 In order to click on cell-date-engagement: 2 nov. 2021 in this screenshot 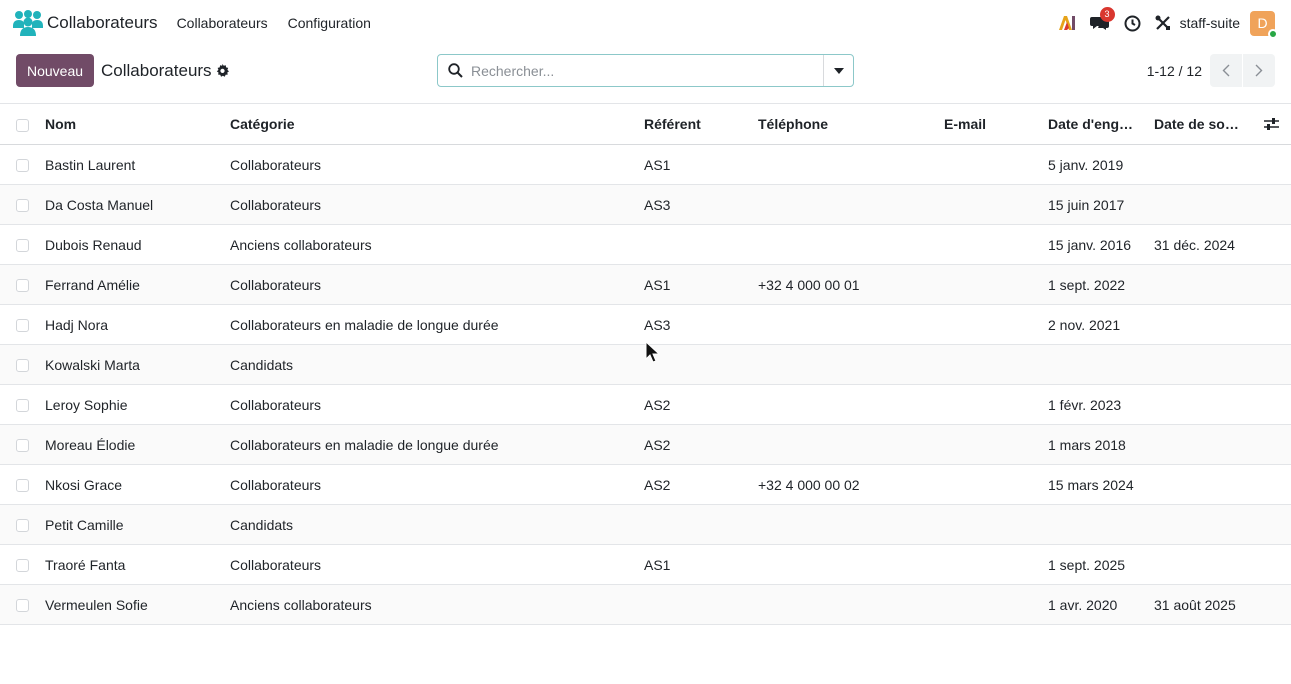, I will do `click(1093, 325)`.